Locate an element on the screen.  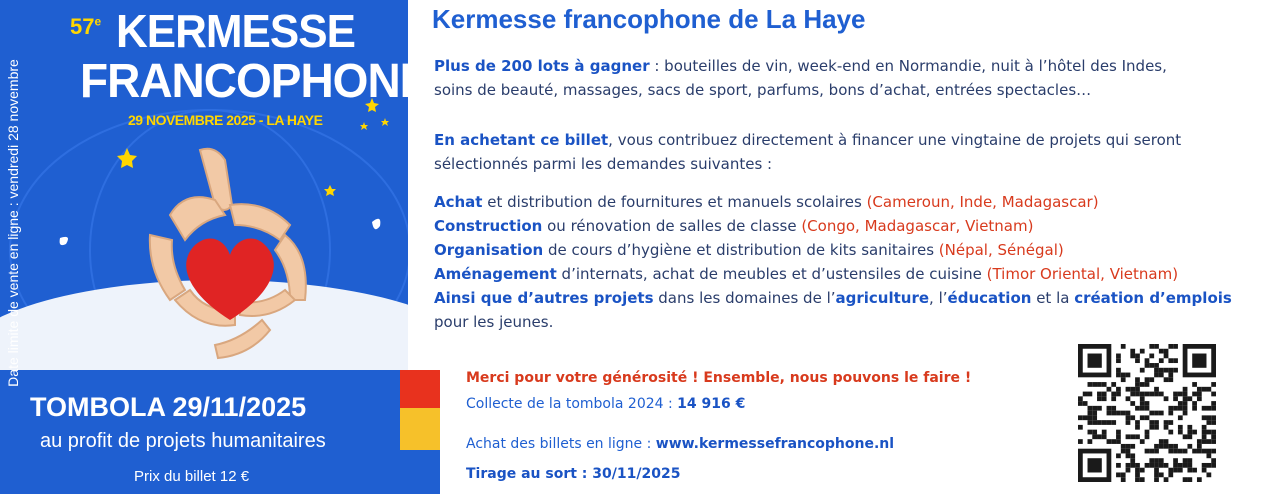
online-purchase-link: www.kermessefrancophone.nl is located at coordinates (775, 444).